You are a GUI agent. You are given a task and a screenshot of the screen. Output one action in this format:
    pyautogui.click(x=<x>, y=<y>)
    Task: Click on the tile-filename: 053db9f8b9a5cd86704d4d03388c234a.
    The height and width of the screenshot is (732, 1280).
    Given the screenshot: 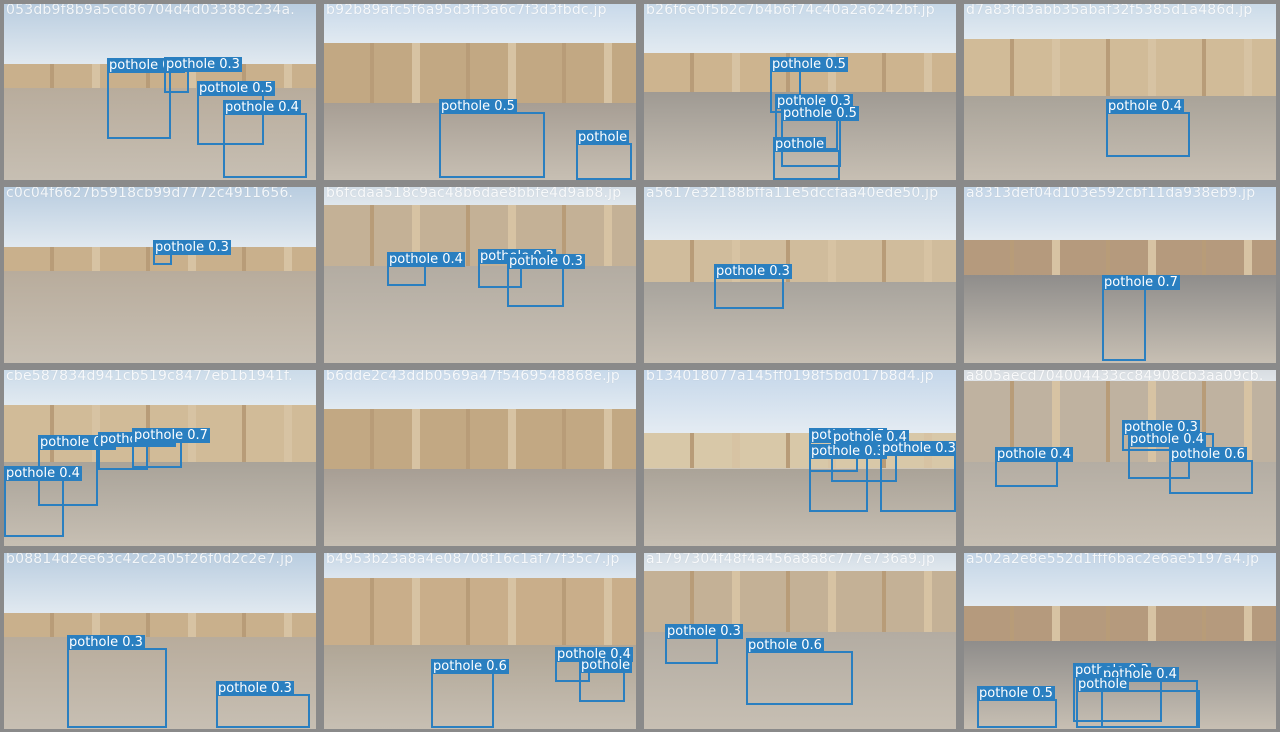 What is the action you would take?
    pyautogui.click(x=150, y=11)
    